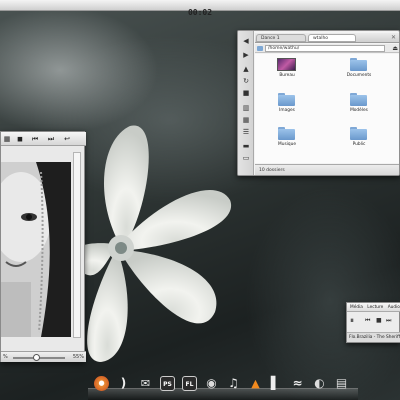 This screenshot has height=400, width=400. Describe the element at coordinates (286, 64) in the screenshot. I see `desktop-thumbnail-icon` at that location.